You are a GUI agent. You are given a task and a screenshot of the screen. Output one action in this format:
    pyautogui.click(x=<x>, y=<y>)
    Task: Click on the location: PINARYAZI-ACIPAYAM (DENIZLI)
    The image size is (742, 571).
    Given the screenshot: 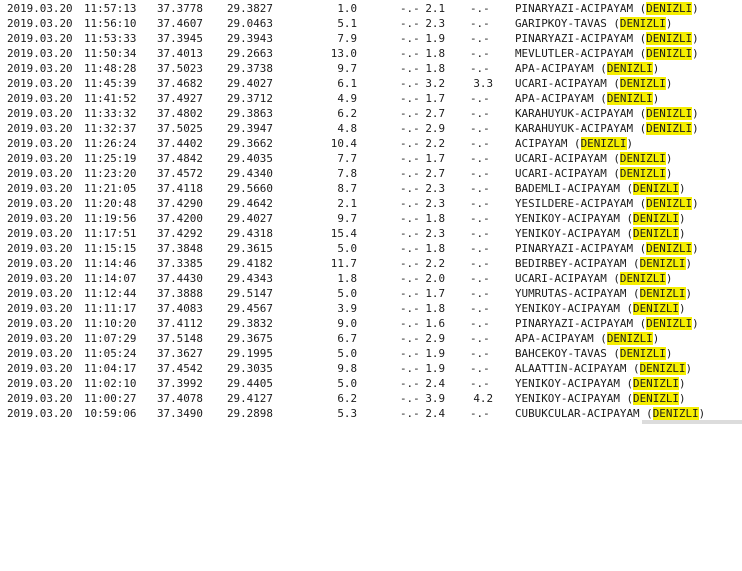 What is the action you would take?
    pyautogui.click(x=607, y=323)
    